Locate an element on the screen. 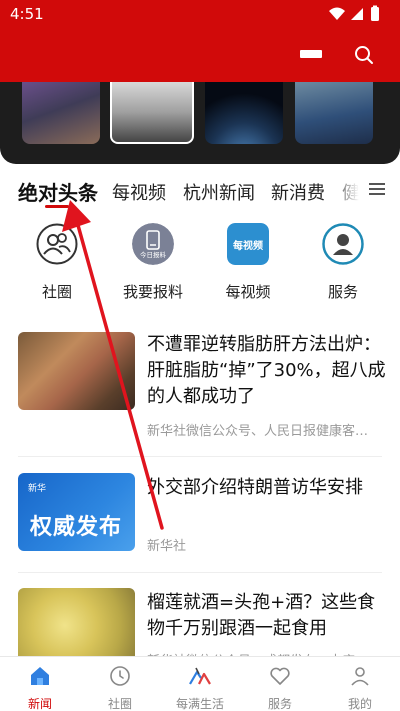 The height and width of the screenshot is (711, 400). people-icon is located at coordinates (57, 244).